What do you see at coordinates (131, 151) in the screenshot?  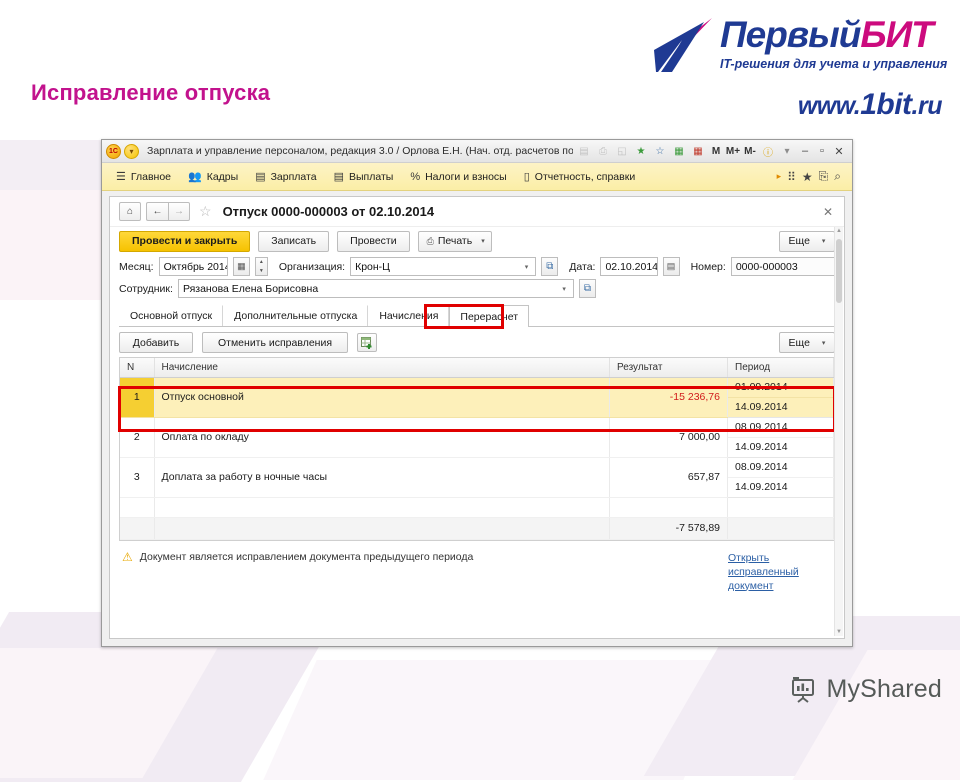 I see `dropdown-circle-icon: ▾` at bounding box center [131, 151].